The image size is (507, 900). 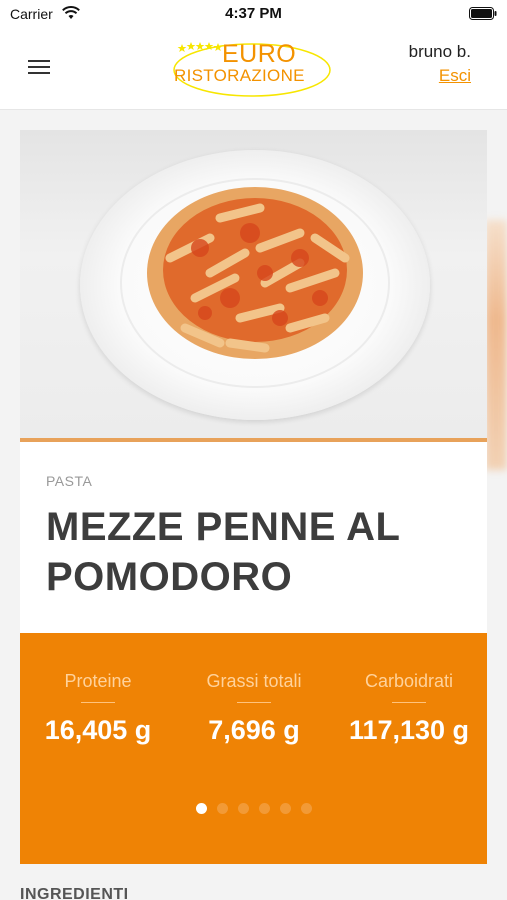 What do you see at coordinates (253, 810) in the screenshot?
I see `page-indicator` at bounding box center [253, 810].